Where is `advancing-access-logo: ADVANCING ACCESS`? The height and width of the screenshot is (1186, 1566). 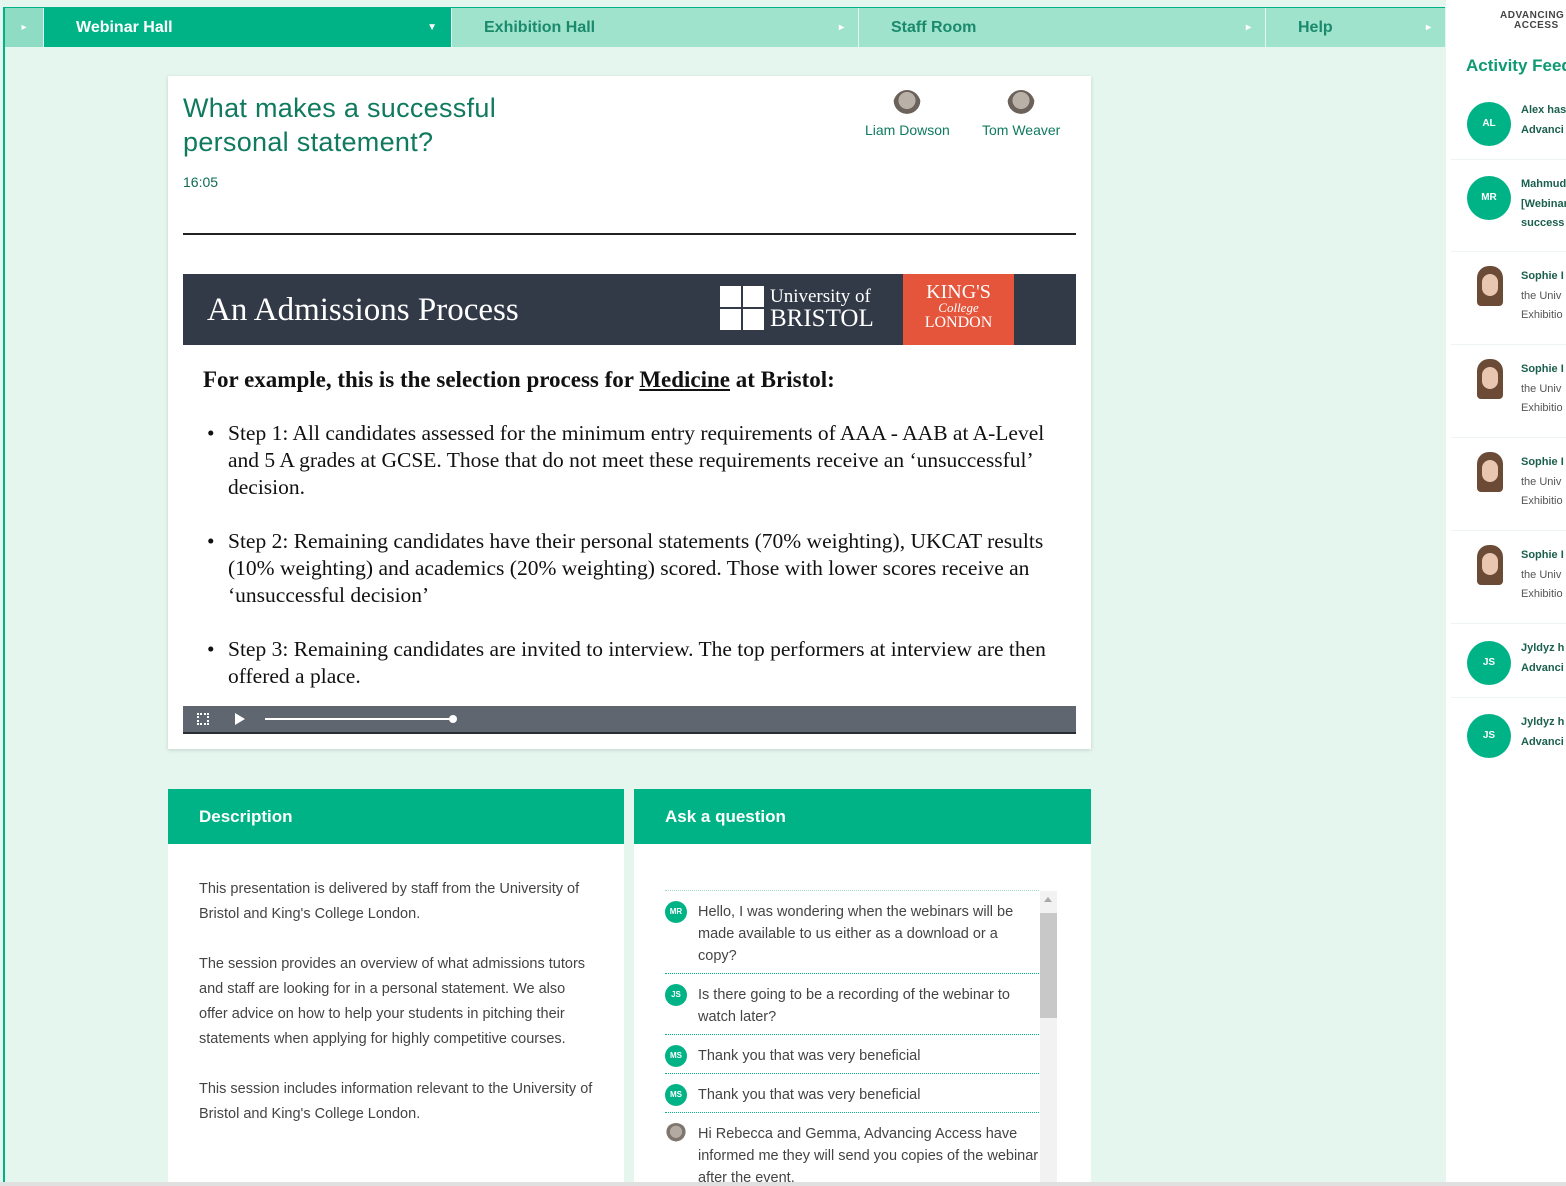
advancing-access-logo: ADVANCING ACCESS is located at coordinates (1532, 20).